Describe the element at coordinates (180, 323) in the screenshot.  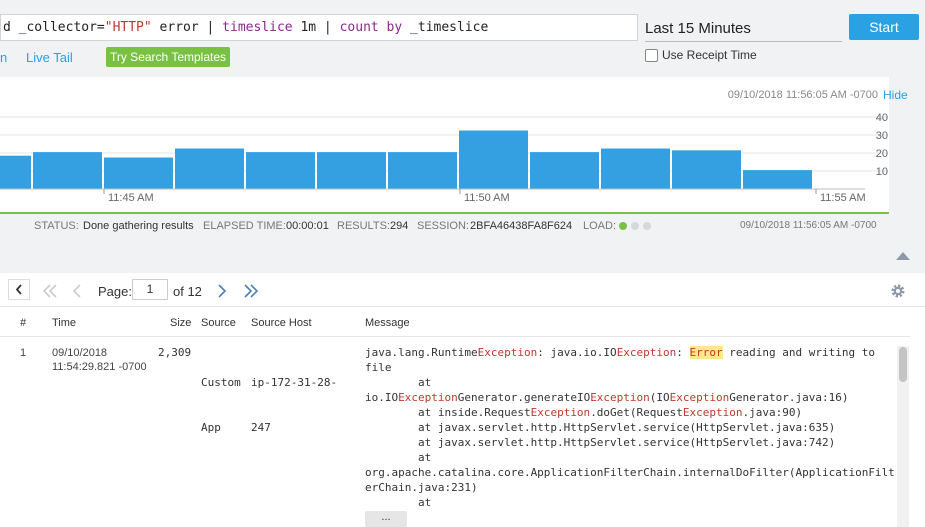
I see `col-header-size: Size` at that location.